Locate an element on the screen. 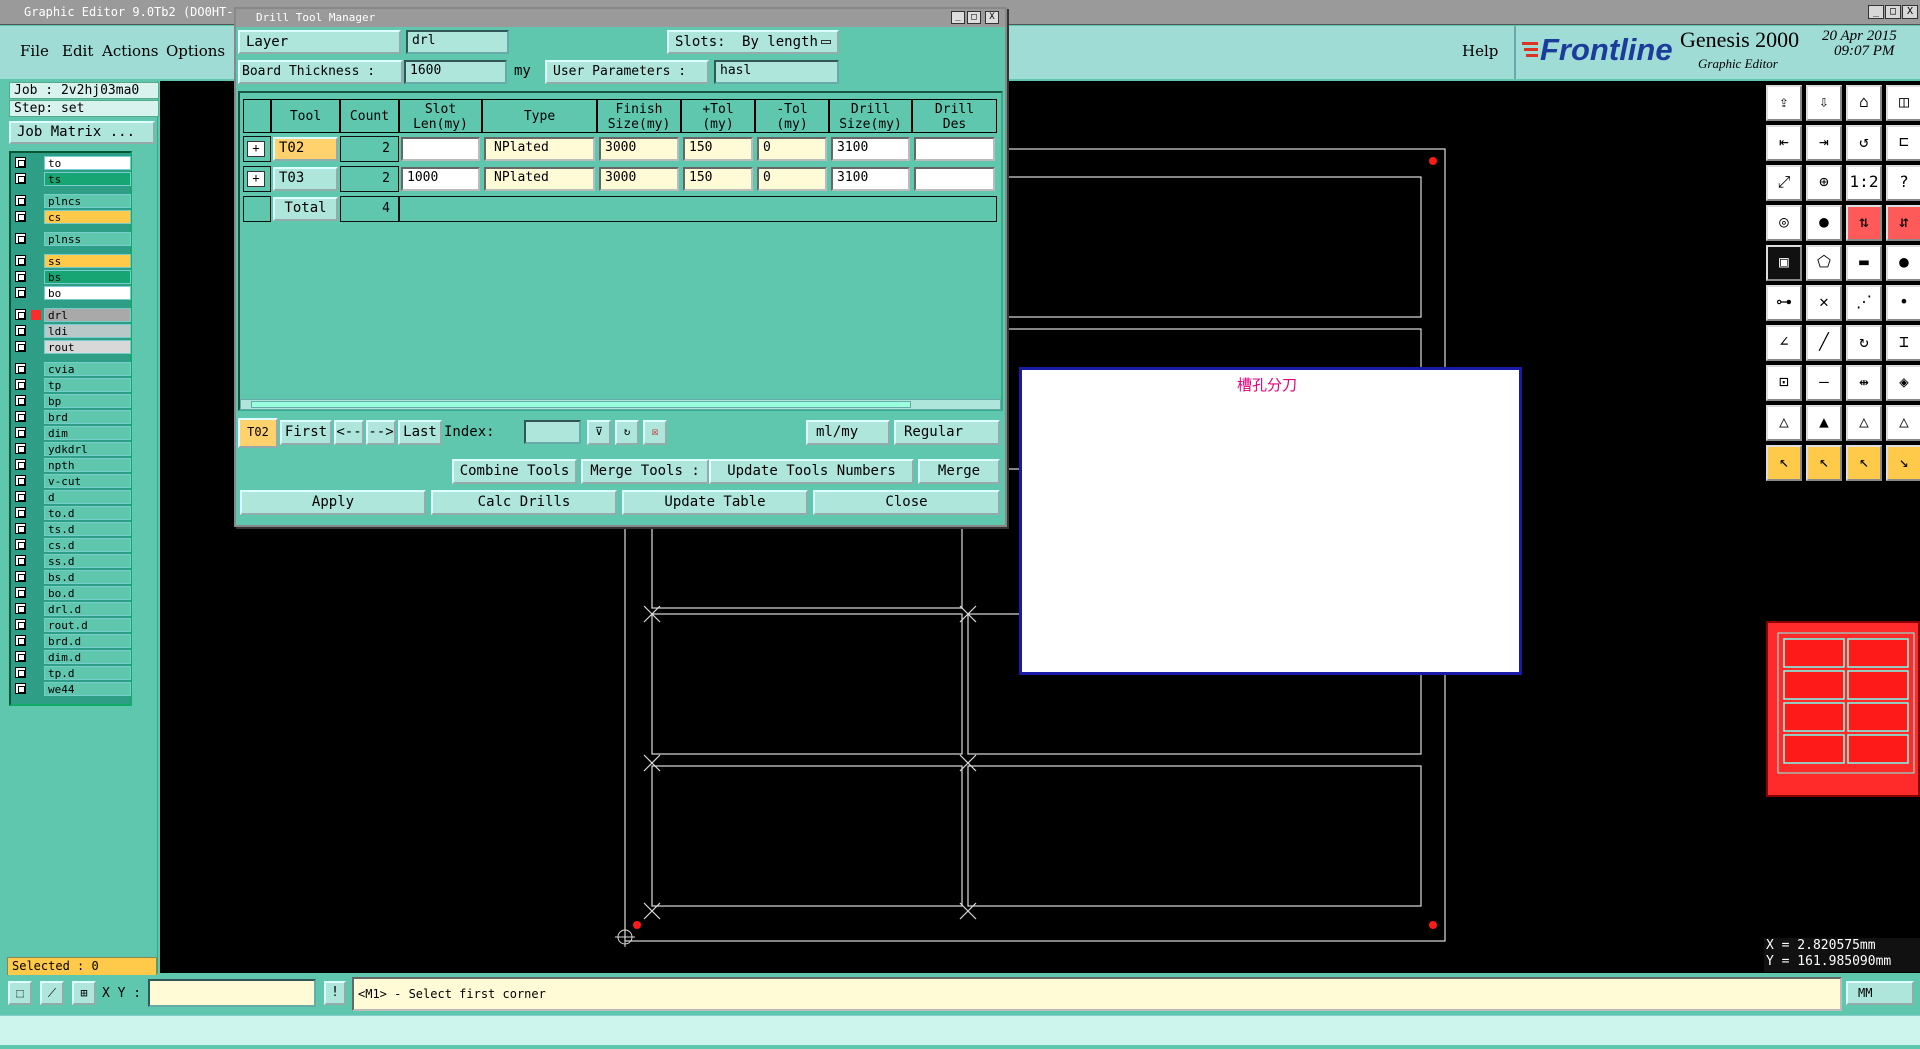  zoom-box-icon: ⬚ is located at coordinates (20, 993).